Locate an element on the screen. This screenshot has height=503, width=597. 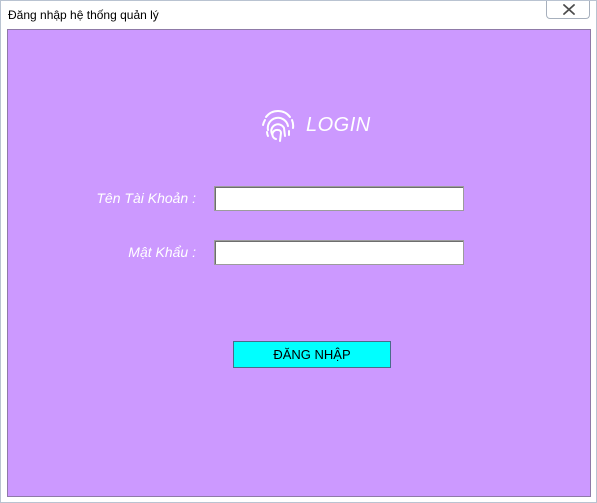
login-heading: LOGIN is located at coordinates (338, 125).